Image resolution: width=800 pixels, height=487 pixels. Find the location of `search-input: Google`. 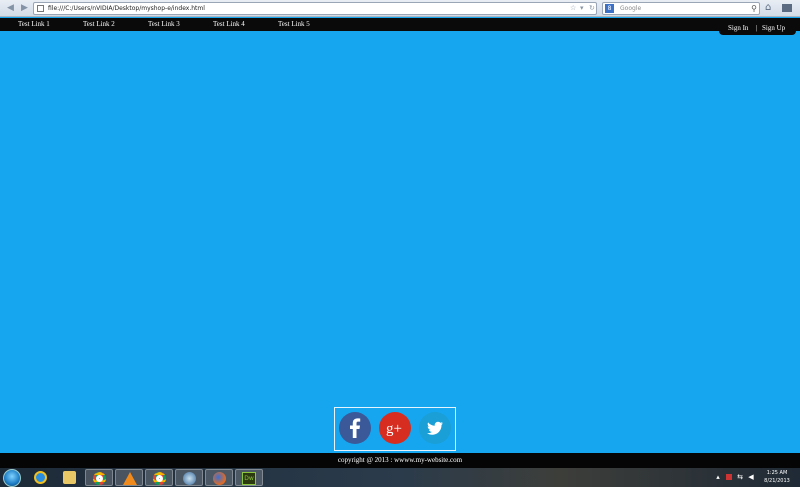

search-input: Google is located at coordinates (630, 8).